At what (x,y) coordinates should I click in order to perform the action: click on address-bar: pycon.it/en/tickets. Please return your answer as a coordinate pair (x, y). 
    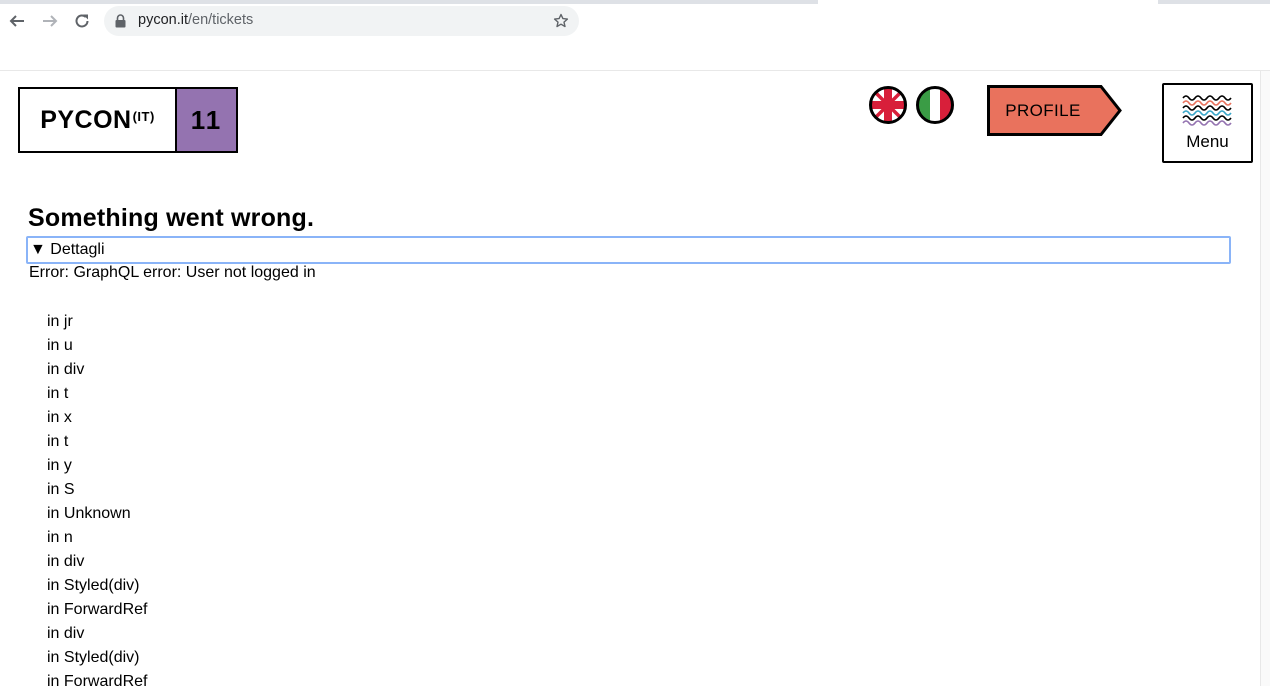
    Looking at the image, I should click on (341, 21).